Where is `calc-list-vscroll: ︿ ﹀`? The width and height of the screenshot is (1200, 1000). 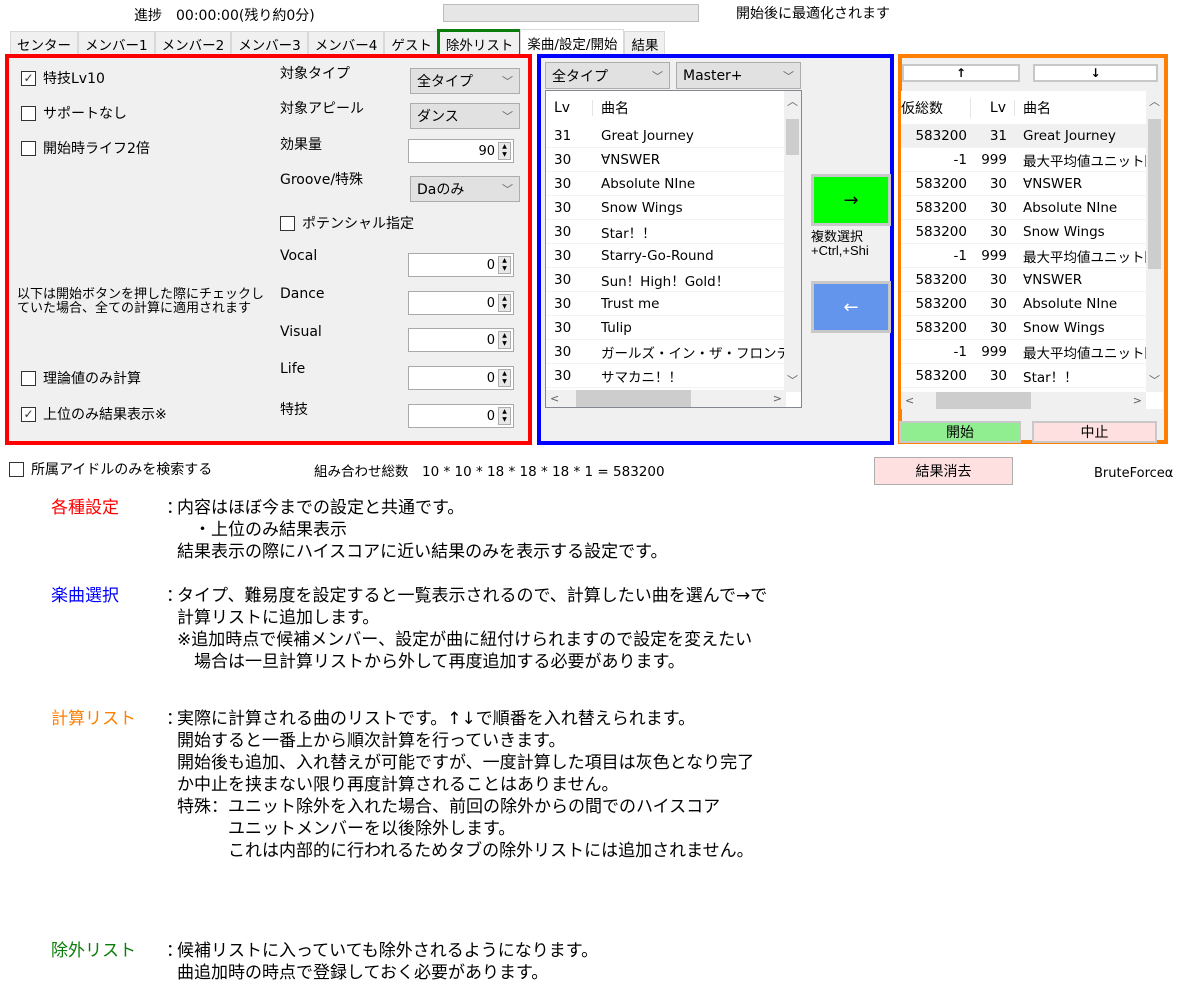 calc-list-vscroll: ︿ ﹀ is located at coordinates (1154, 241).